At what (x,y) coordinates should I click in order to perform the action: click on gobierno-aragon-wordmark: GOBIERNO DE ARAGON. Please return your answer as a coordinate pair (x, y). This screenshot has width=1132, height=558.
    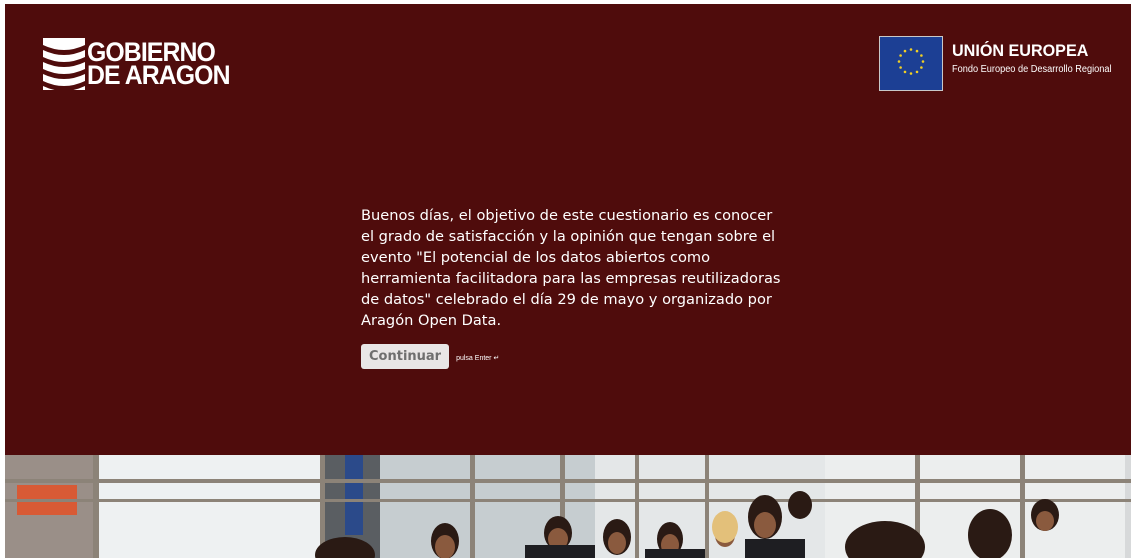
    Looking at the image, I should click on (164, 64).